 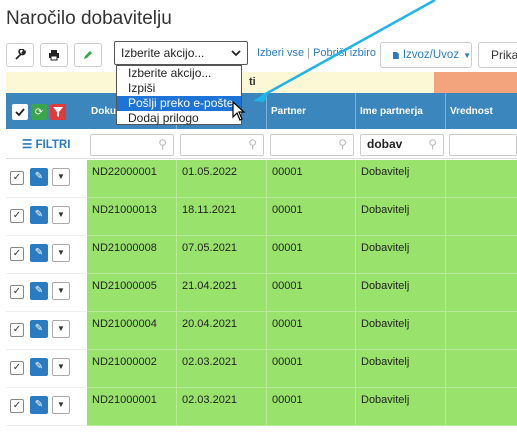 What do you see at coordinates (481, 111) in the screenshot?
I see `column-header-value: Vrednost` at bounding box center [481, 111].